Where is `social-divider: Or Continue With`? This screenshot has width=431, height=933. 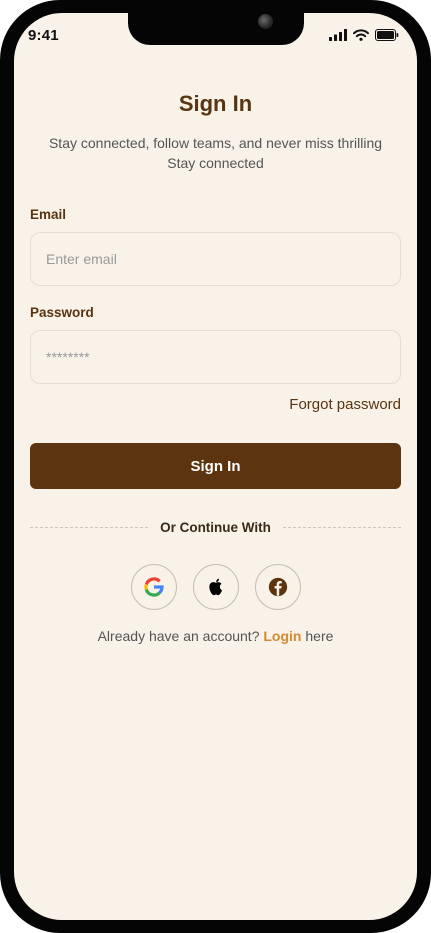
social-divider: Or Continue With is located at coordinates (215, 527).